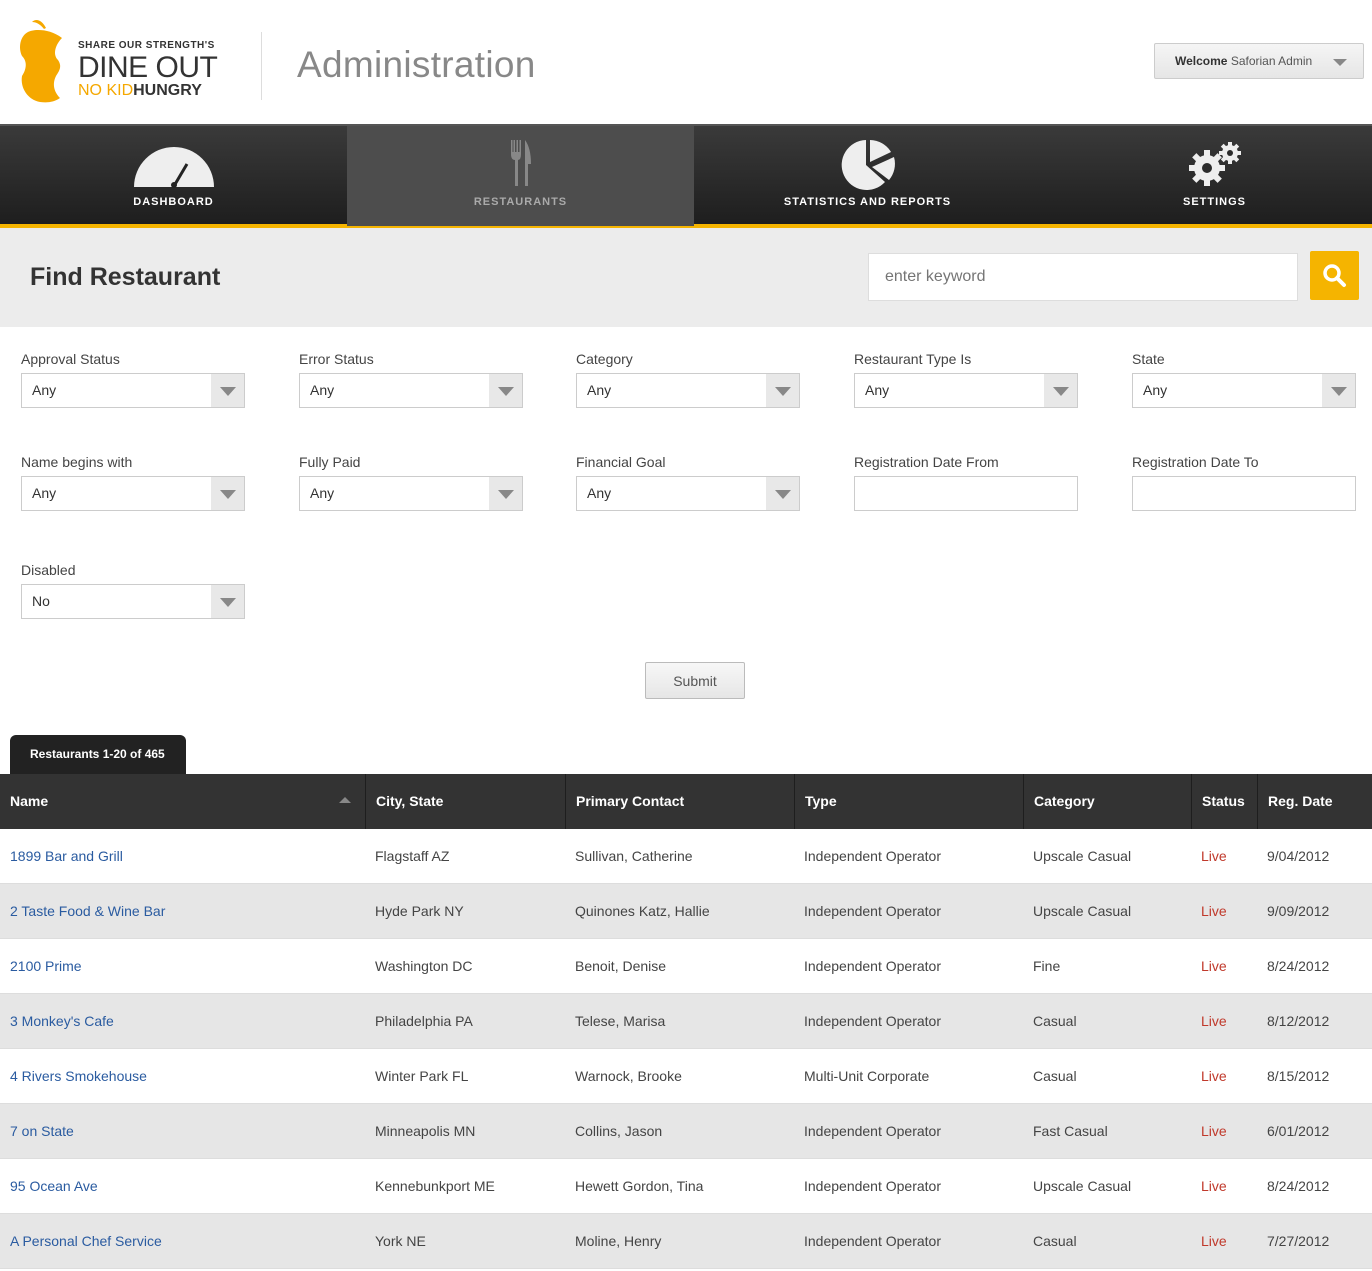  I want to click on welcome-prefix: Welcome, so click(1201, 61).